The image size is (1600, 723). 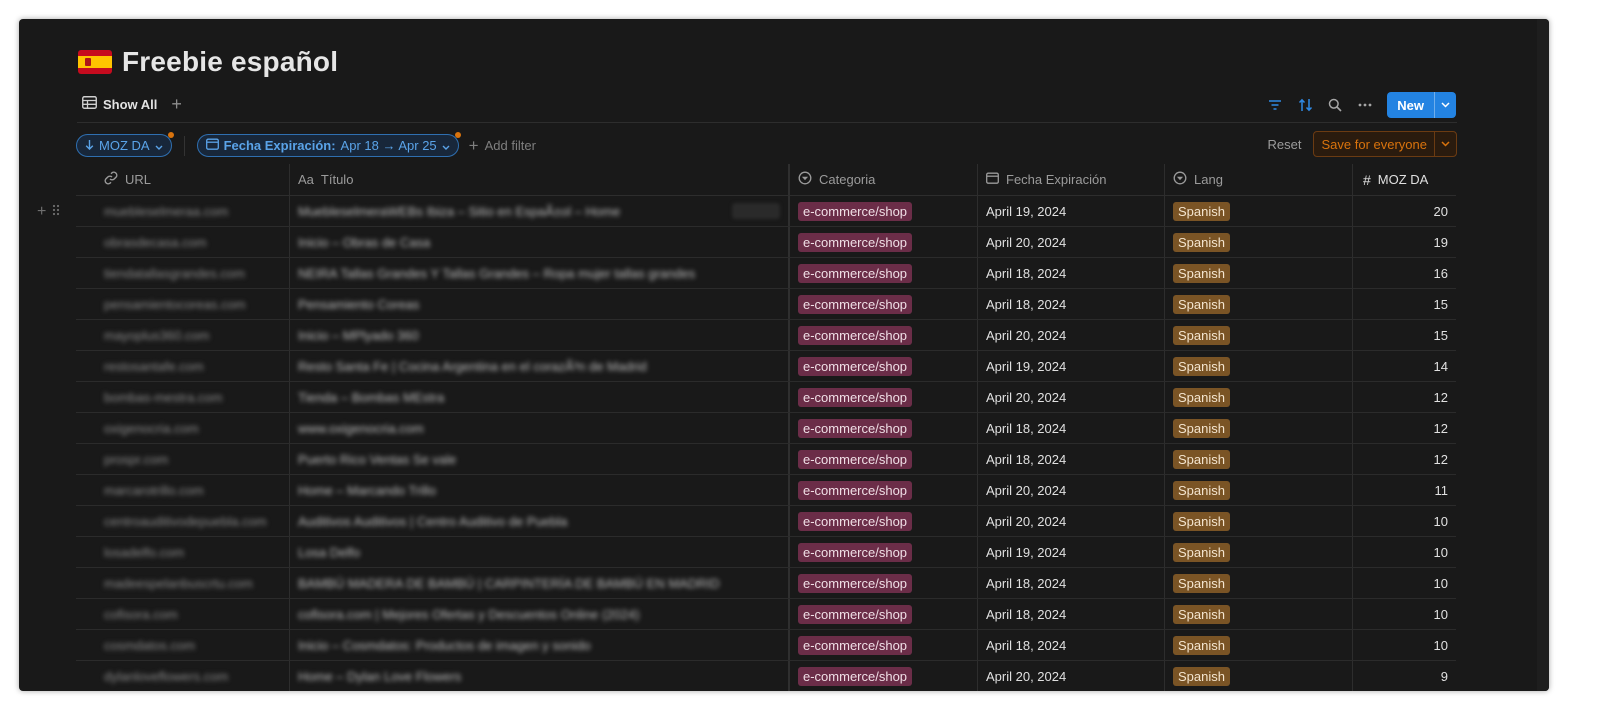 I want to click on cell-url: pensamientocoreas.com, so click(x=183, y=304).